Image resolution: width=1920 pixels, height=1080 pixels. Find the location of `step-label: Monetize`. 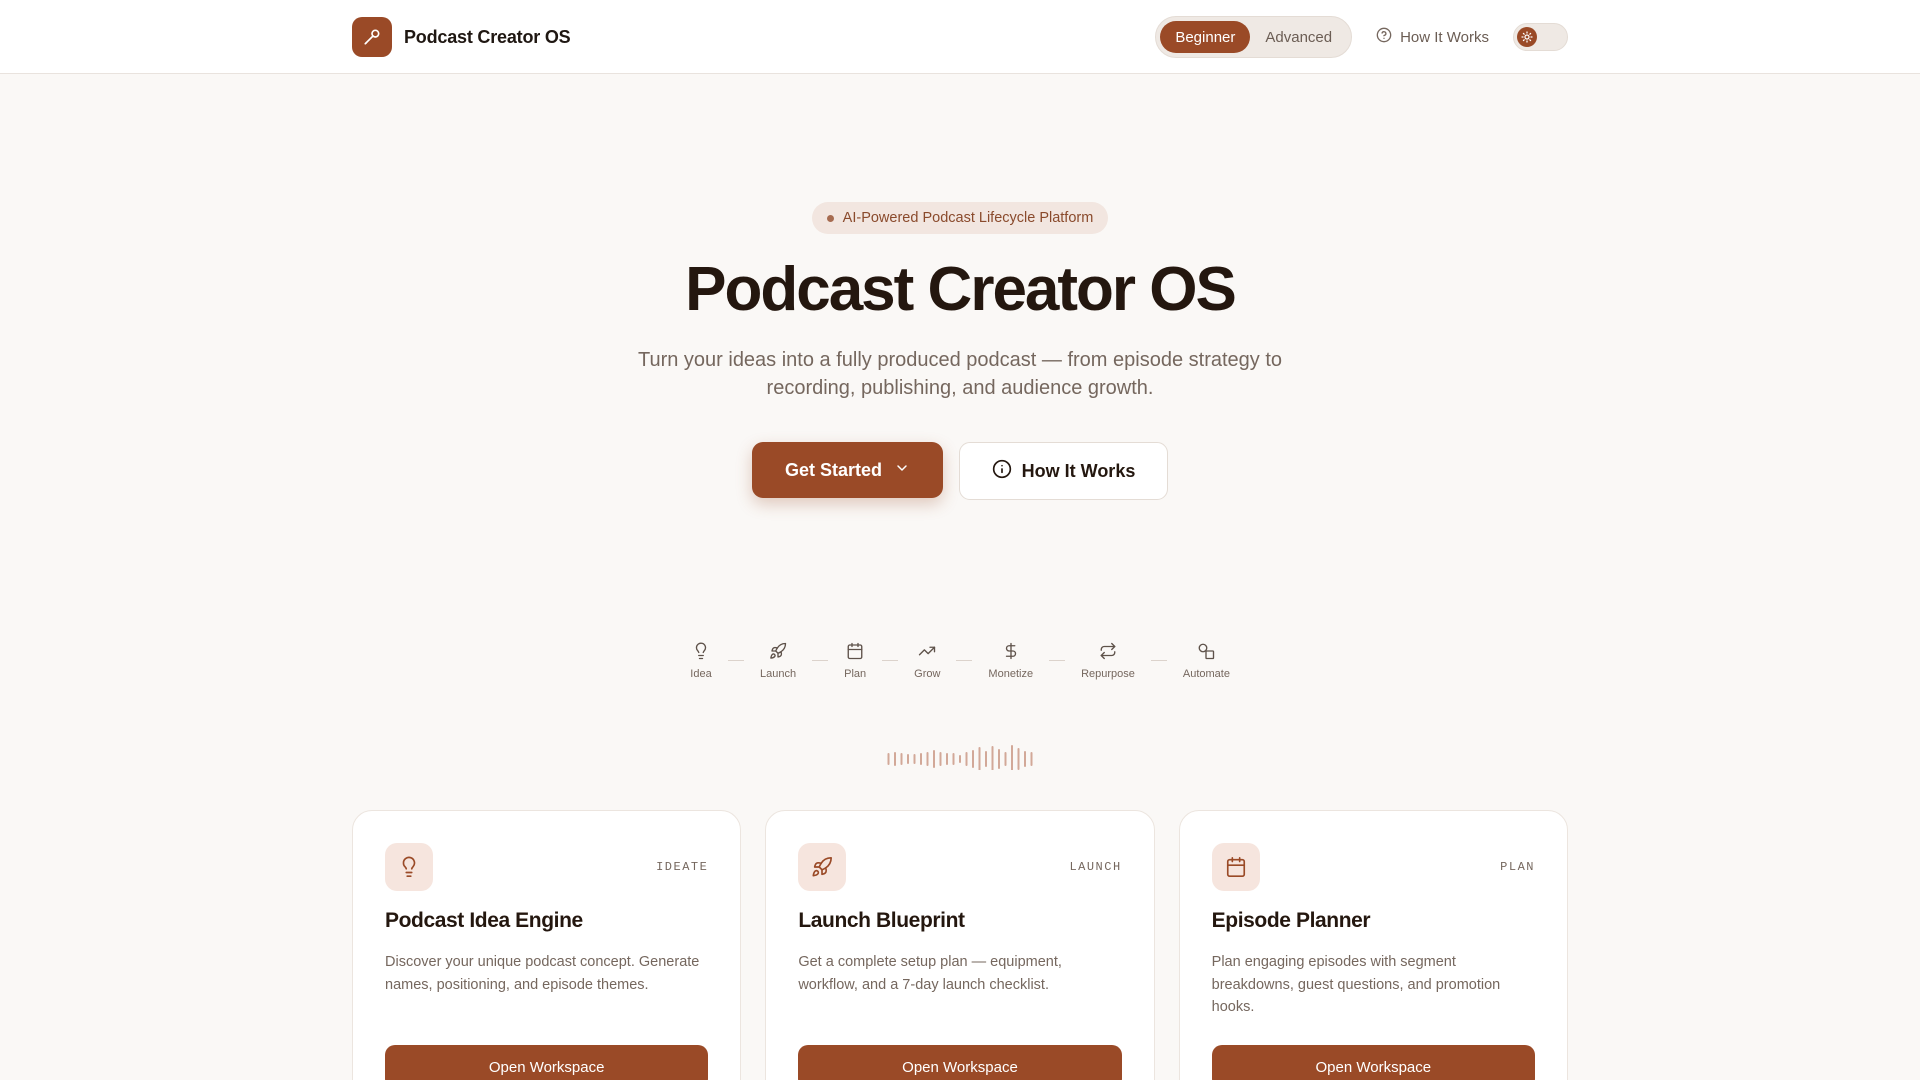

step-label: Monetize is located at coordinates (1011, 674).